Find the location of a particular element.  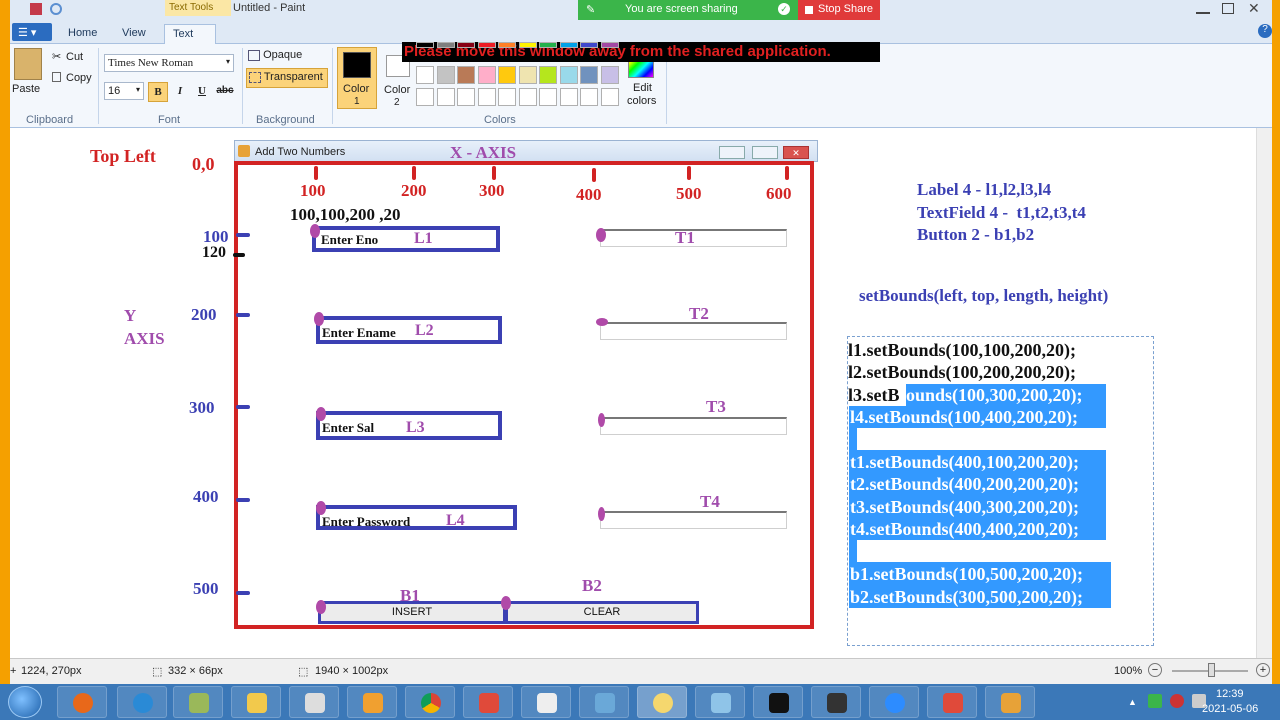

x-tick-label: 400 is located at coordinates (589, 194).